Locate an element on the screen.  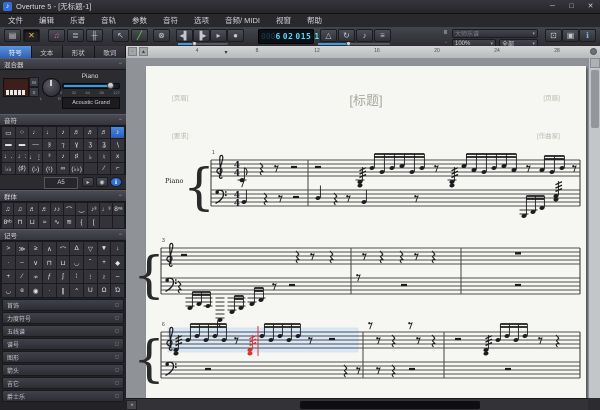
groups-panel-header: 群体 − is located at coordinates (63, 196).